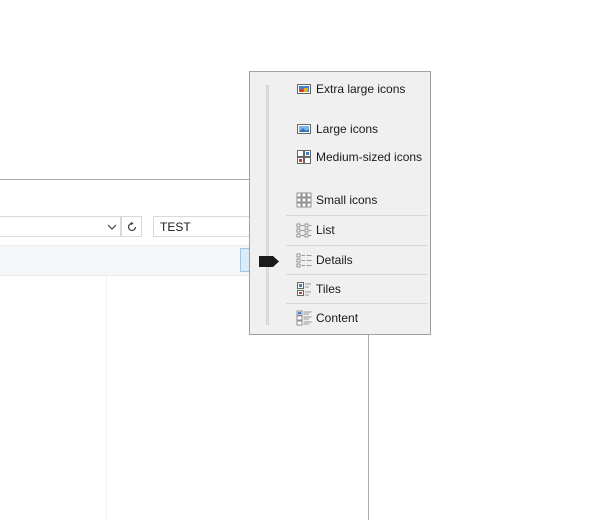 Image resolution: width=616 pixels, height=520 pixels. What do you see at coordinates (334, 260) in the screenshot?
I see `menu-item-label: Details` at bounding box center [334, 260].